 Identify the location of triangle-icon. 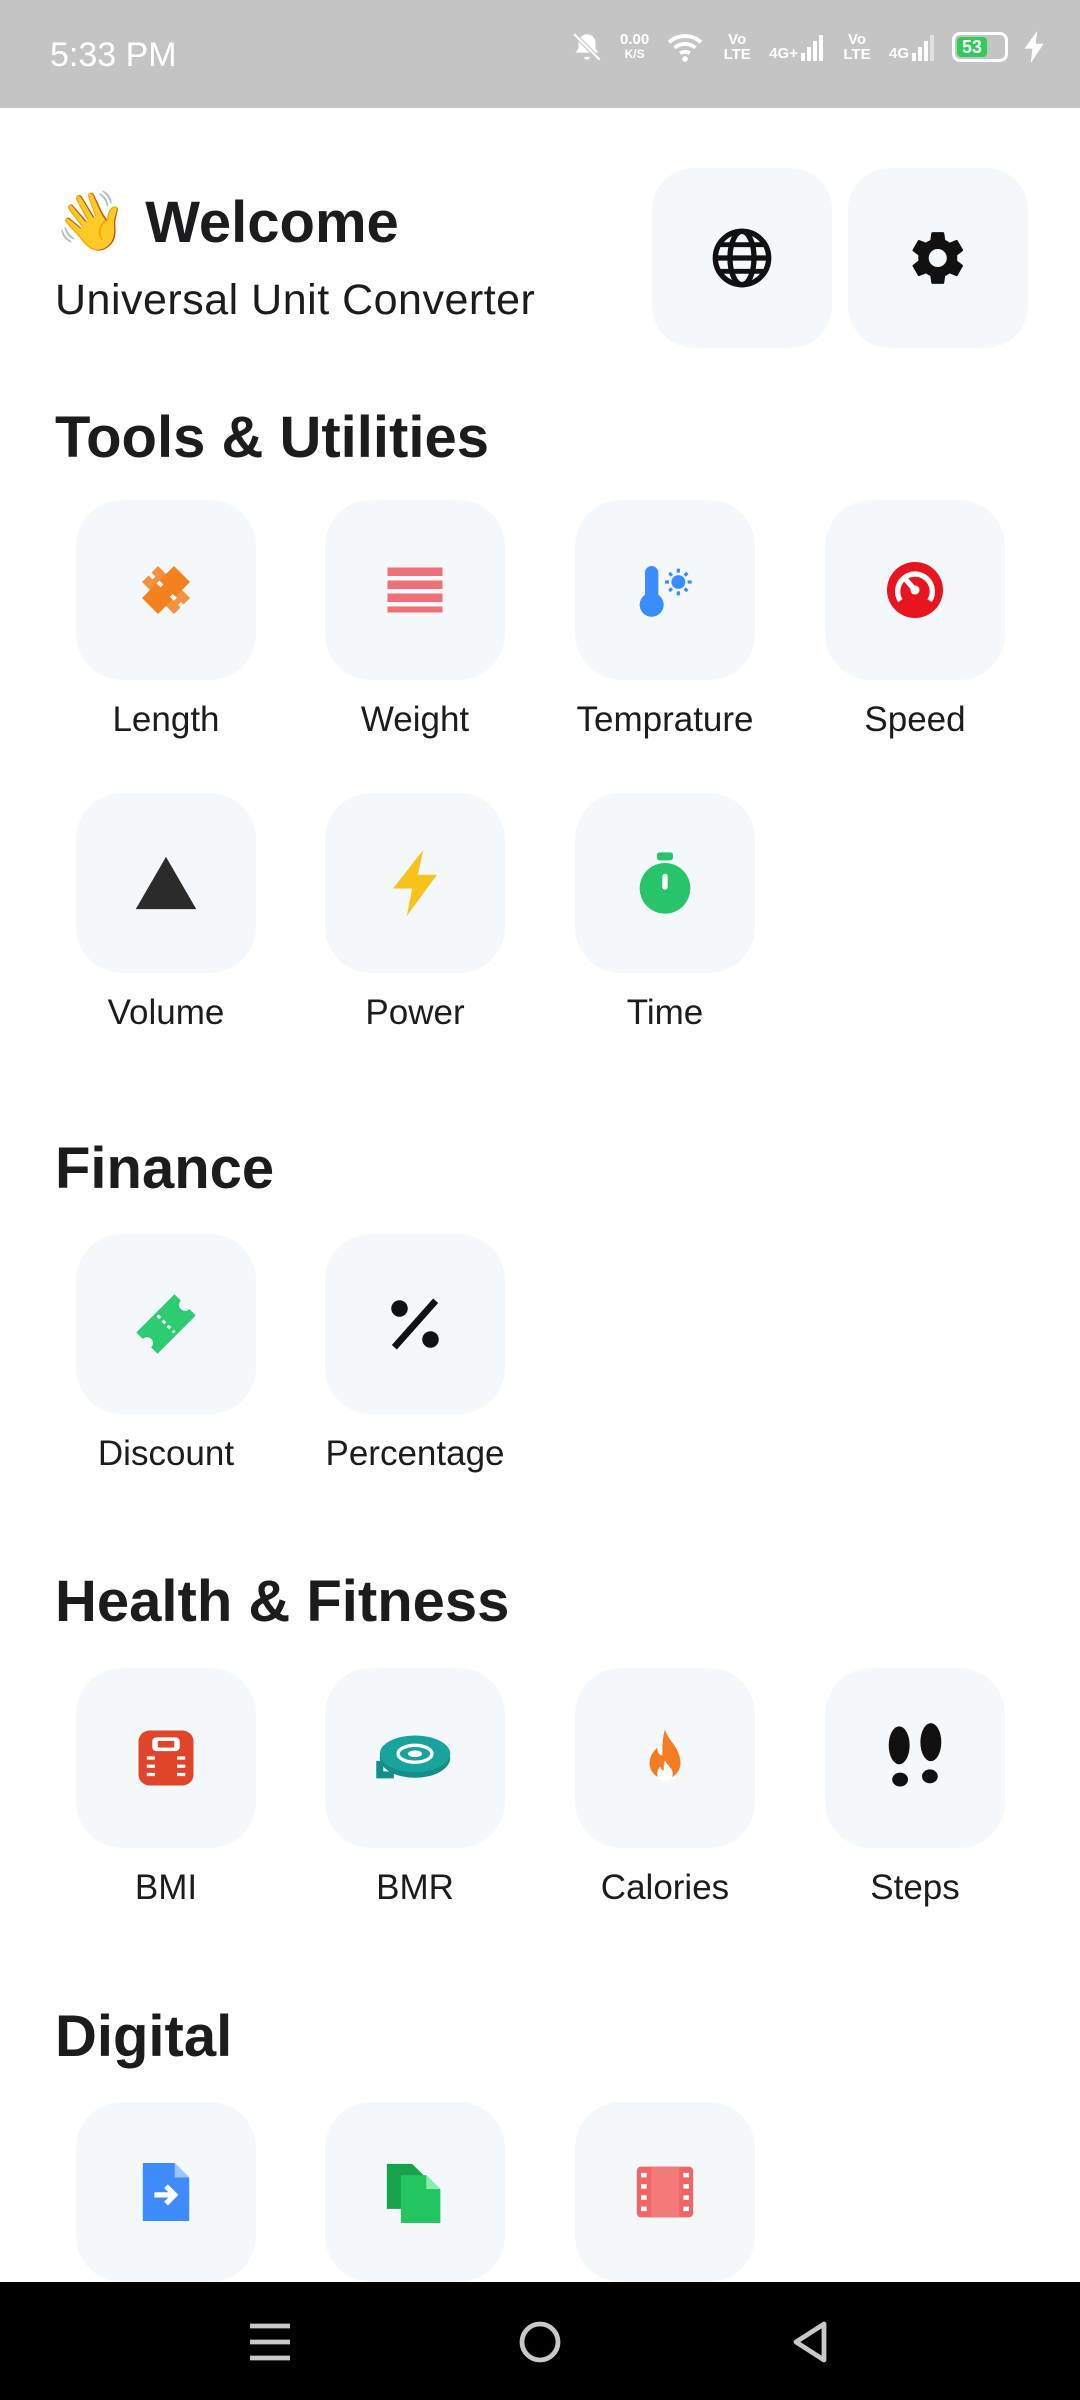
(166, 883).